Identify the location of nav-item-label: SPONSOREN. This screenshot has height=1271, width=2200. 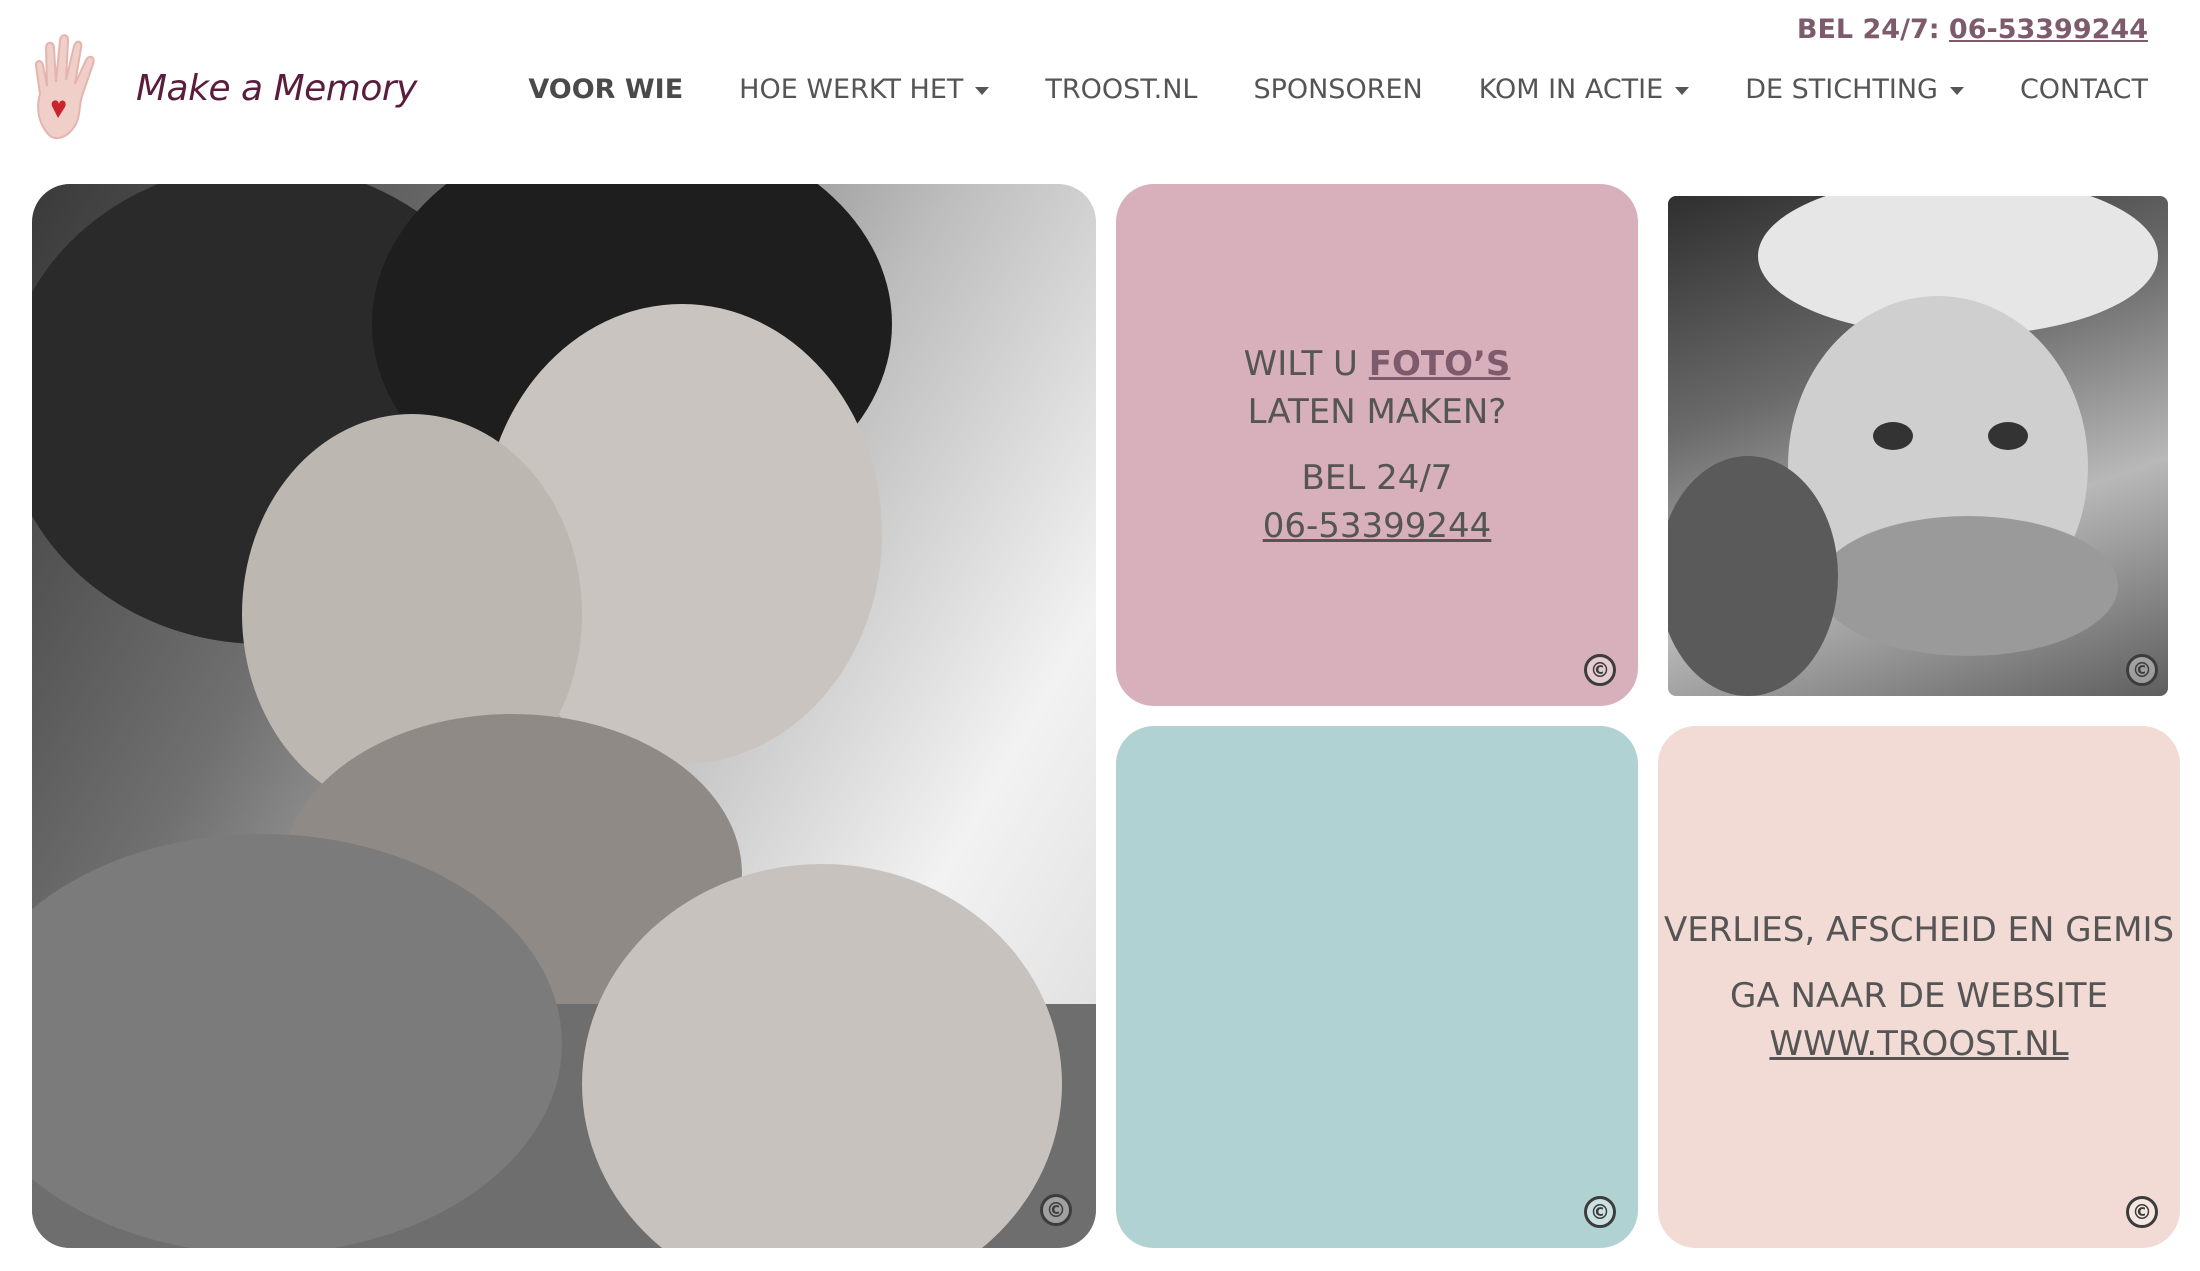
(1338, 89).